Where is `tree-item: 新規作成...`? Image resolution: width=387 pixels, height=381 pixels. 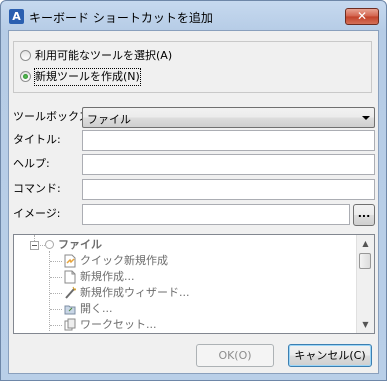
tree-item: 新規作成... is located at coordinates (179, 277).